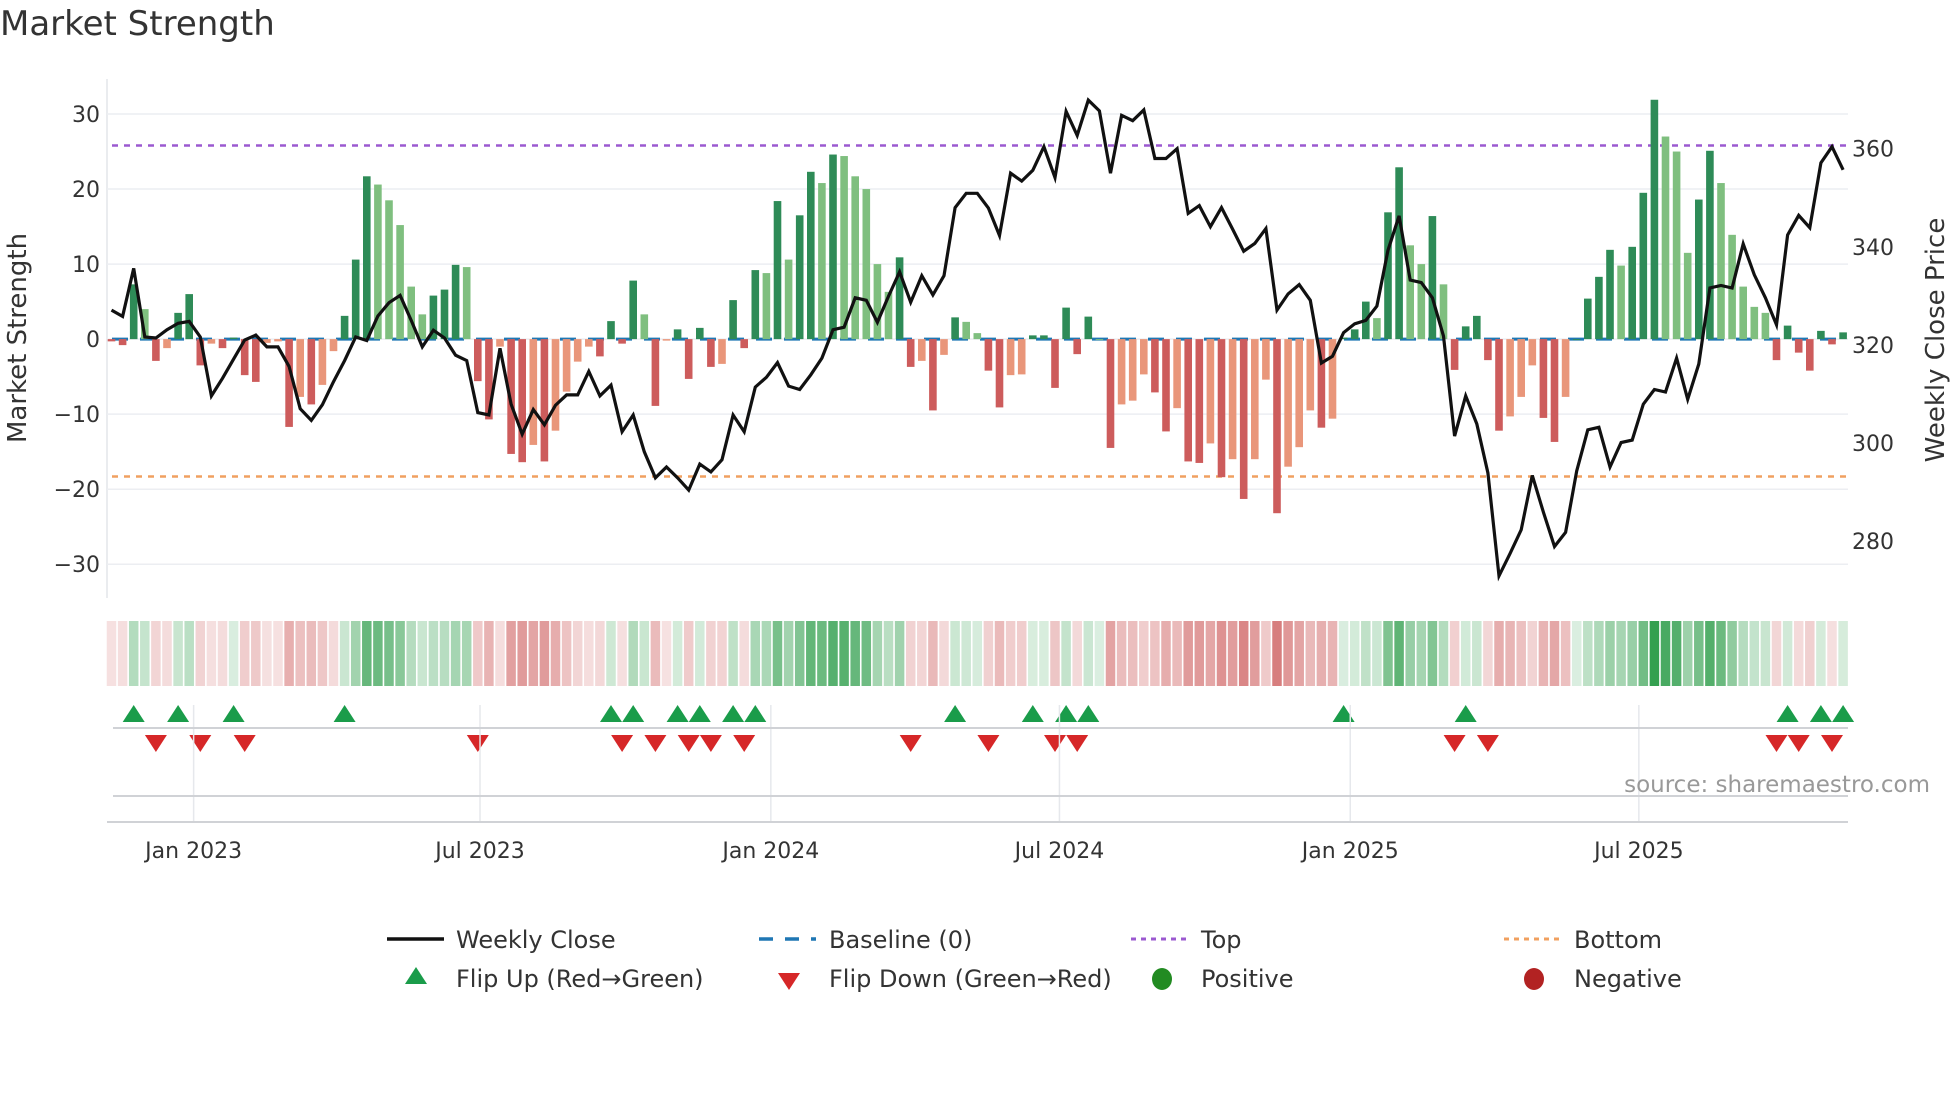  I want to click on positive-legend-icon, so click(1162, 979).